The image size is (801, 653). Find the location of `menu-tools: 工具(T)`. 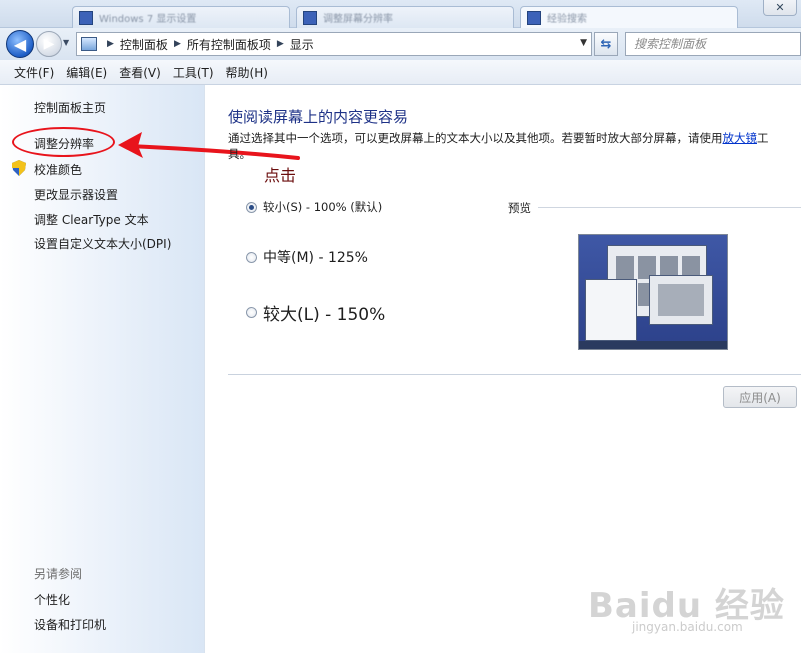

menu-tools: 工具(T) is located at coordinates (193, 72).